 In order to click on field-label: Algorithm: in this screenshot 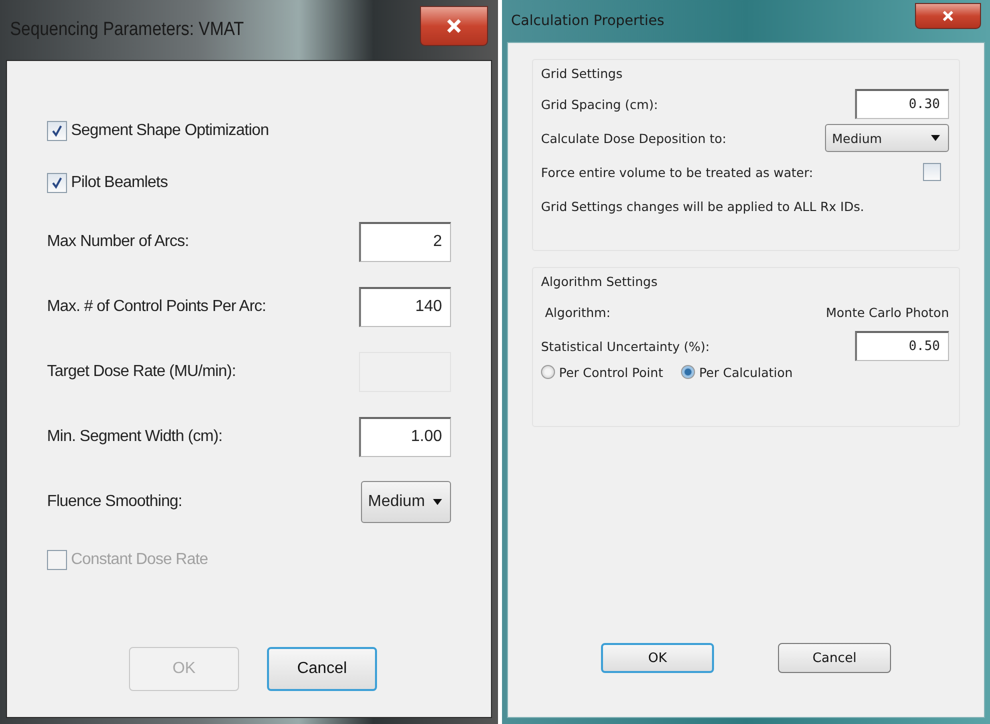, I will do `click(577, 312)`.